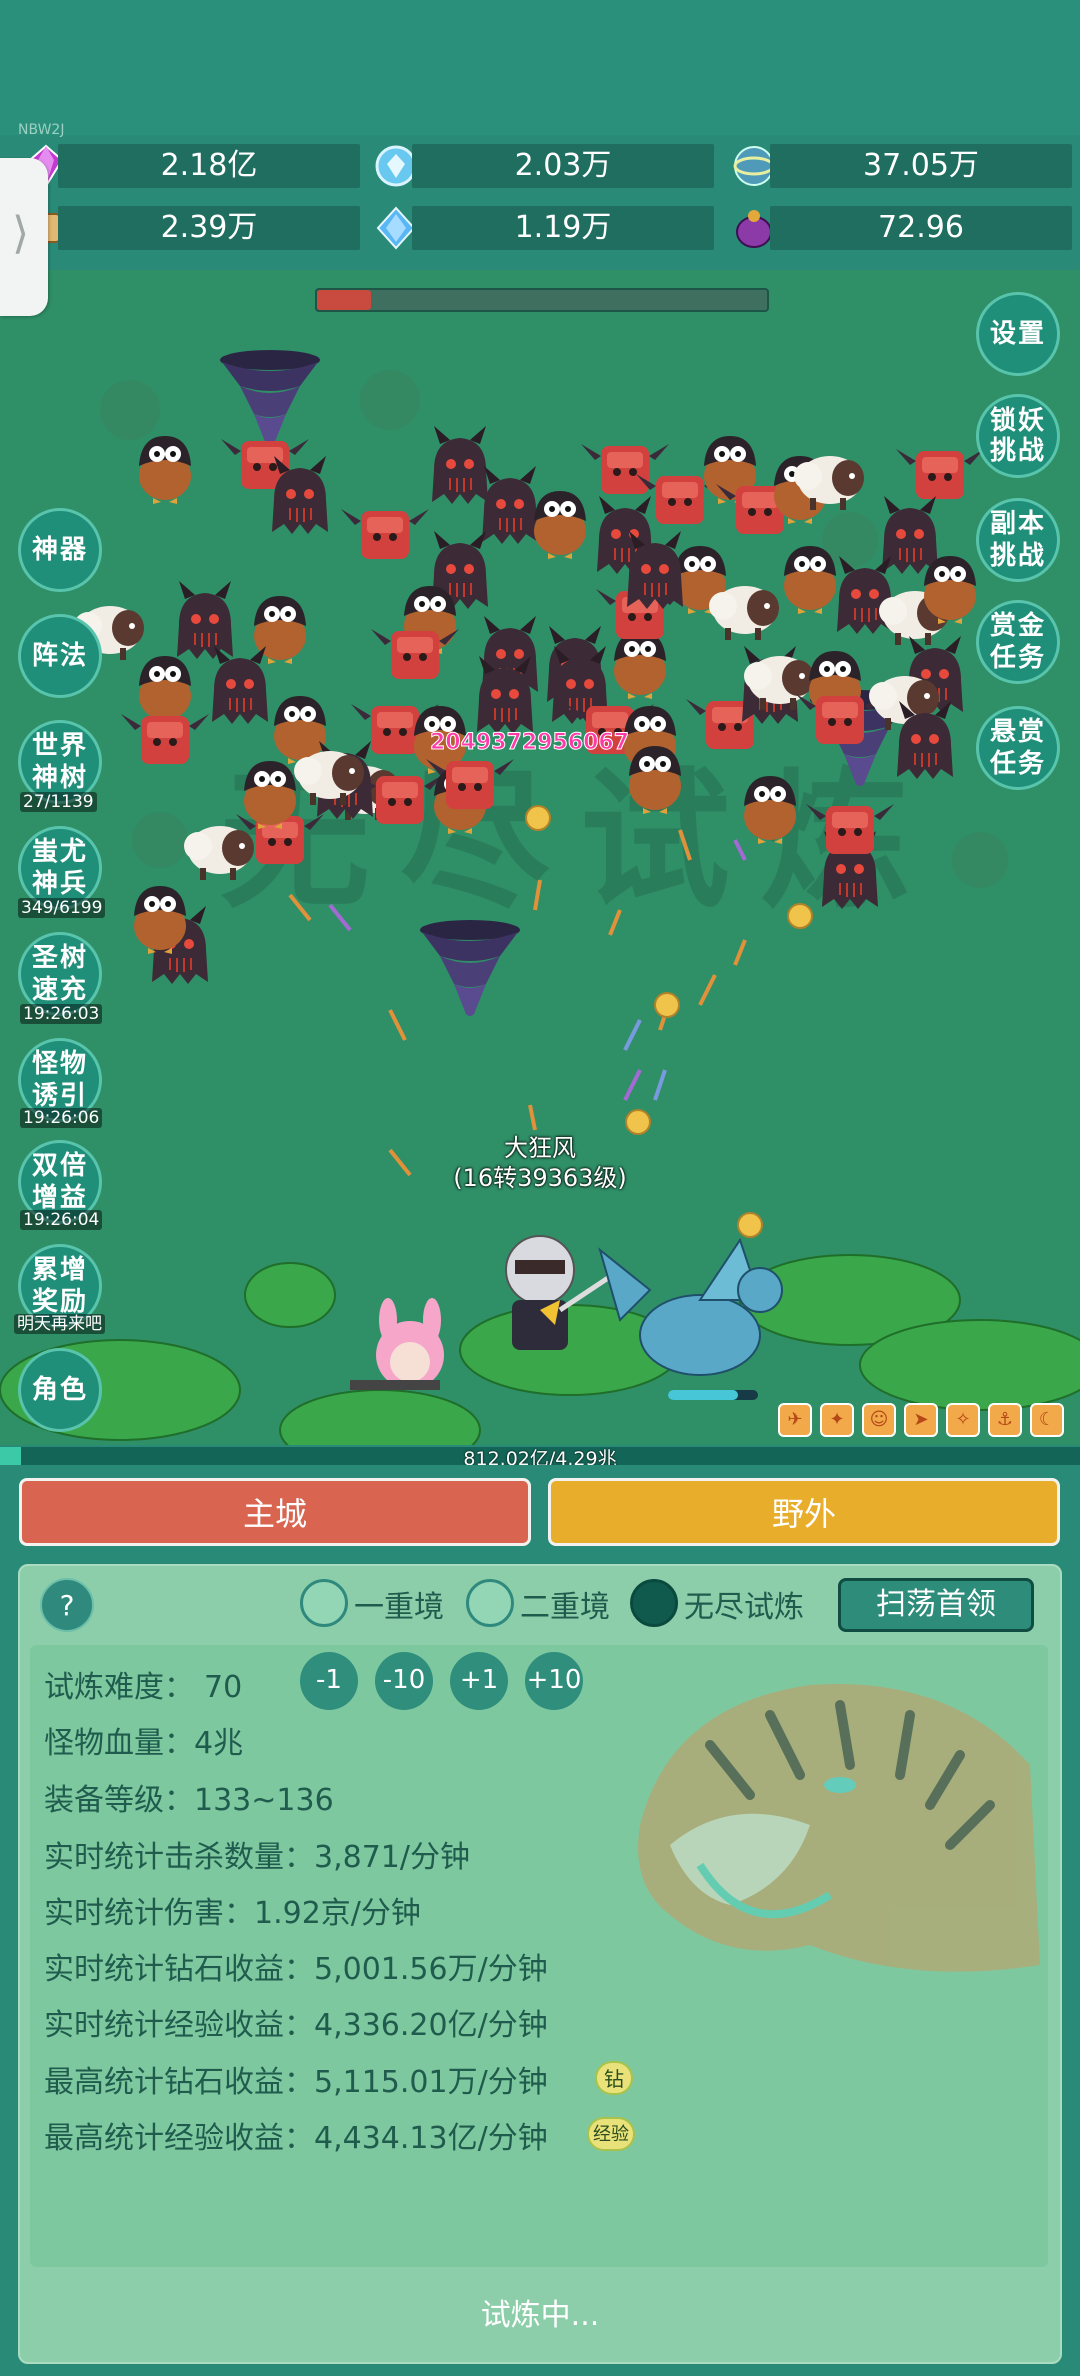  Describe the element at coordinates (540, 1178) in the screenshot. I see `player-level: (16转39363级)` at that location.